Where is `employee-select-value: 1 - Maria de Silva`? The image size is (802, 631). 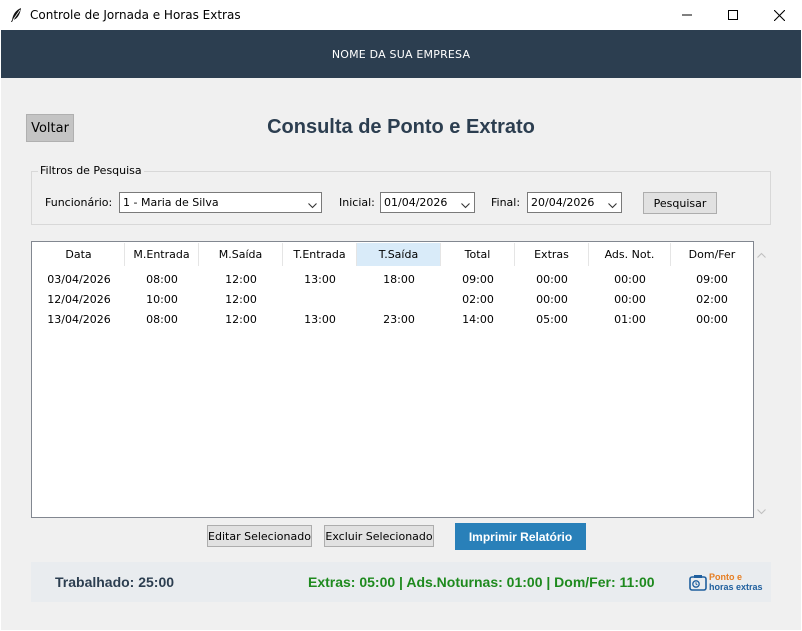
employee-select-value: 1 - Maria de Silva is located at coordinates (171, 202).